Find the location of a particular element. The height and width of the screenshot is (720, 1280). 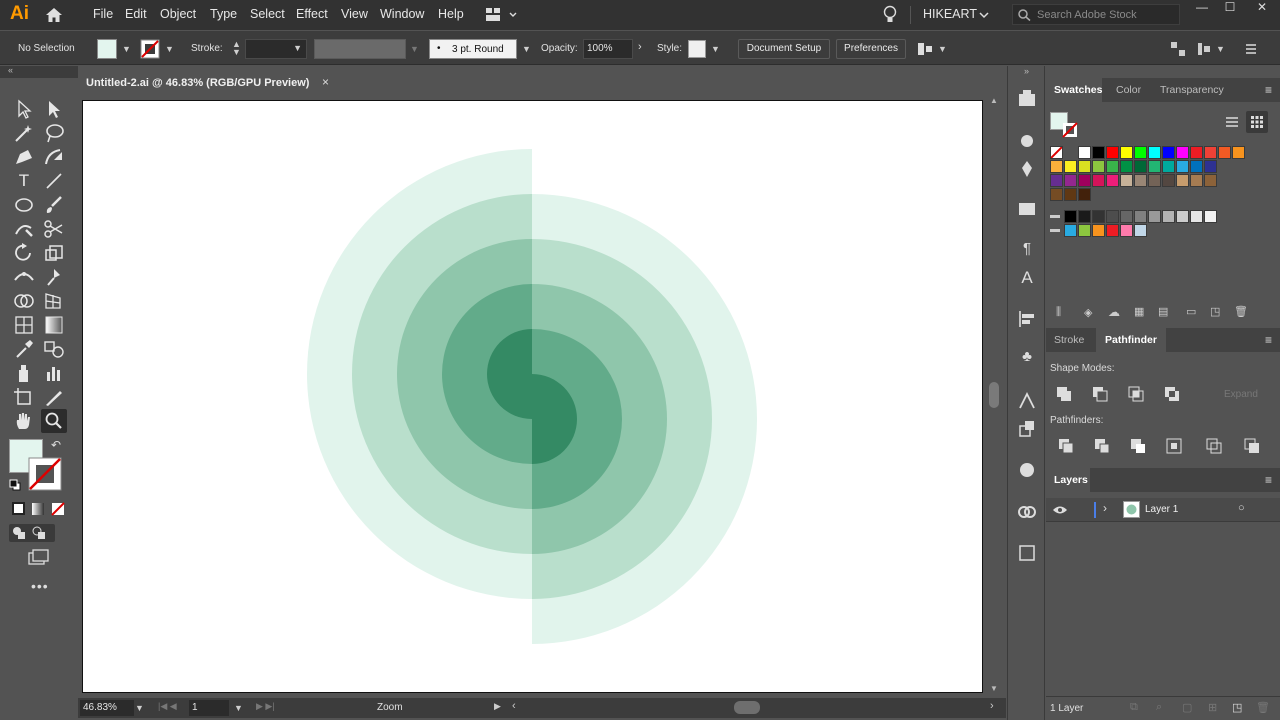

new-color-group-icon: ▤ is located at coordinates (1163, 311).